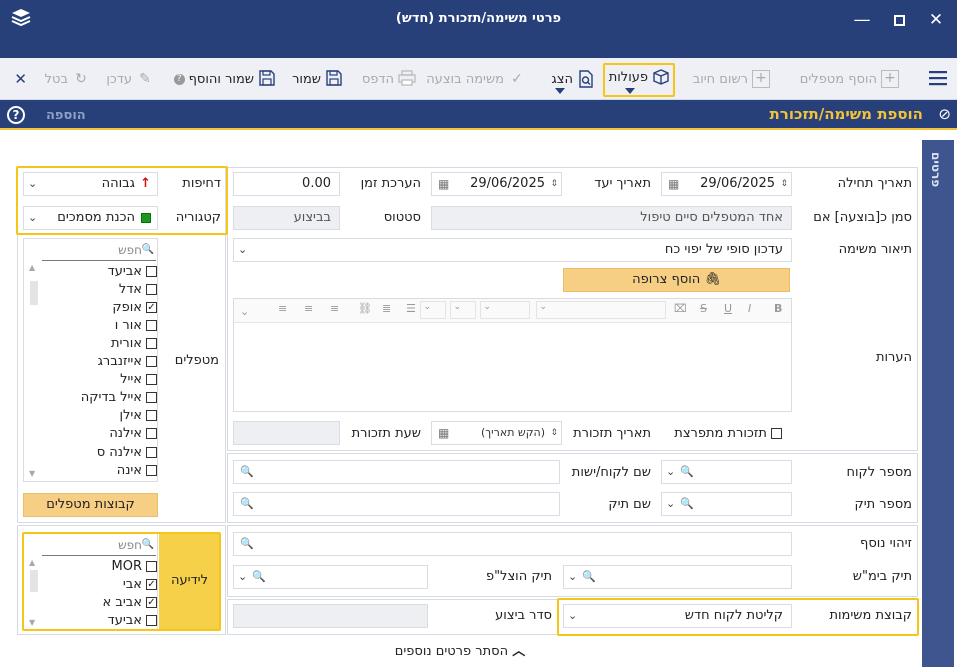 This screenshot has height=669, width=957. I want to click on list-item: אדל, so click(98, 289).